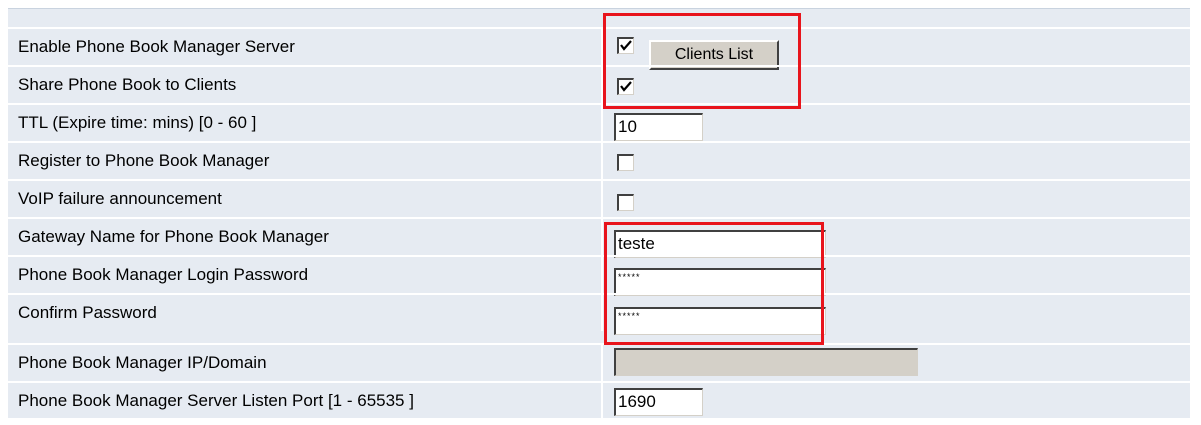 The height and width of the screenshot is (425, 1201). I want to click on enable-server-label: Enable Phone Book Manager Server, so click(156, 46).